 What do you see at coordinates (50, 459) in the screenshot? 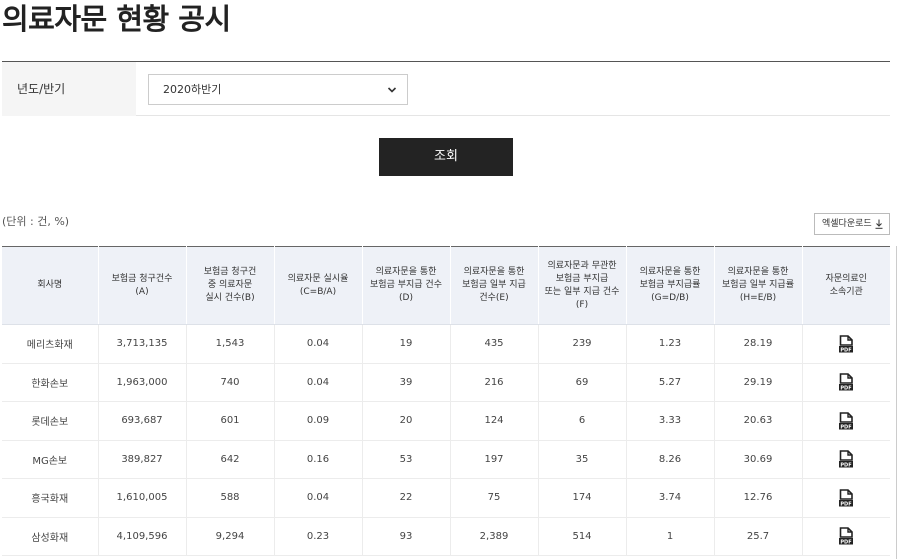
I see `company-name-cell: MG손보` at bounding box center [50, 459].